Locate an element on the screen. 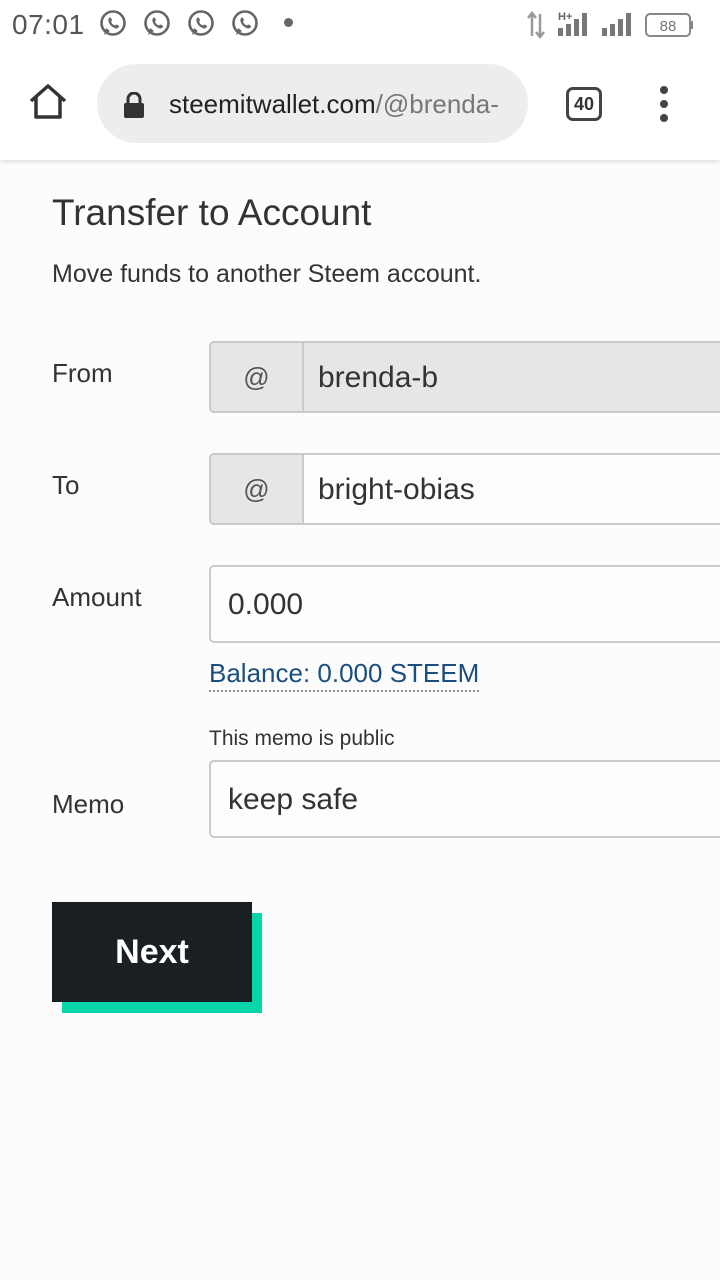 This screenshot has height=1280, width=720. battery-level: 88 is located at coordinates (668, 26).